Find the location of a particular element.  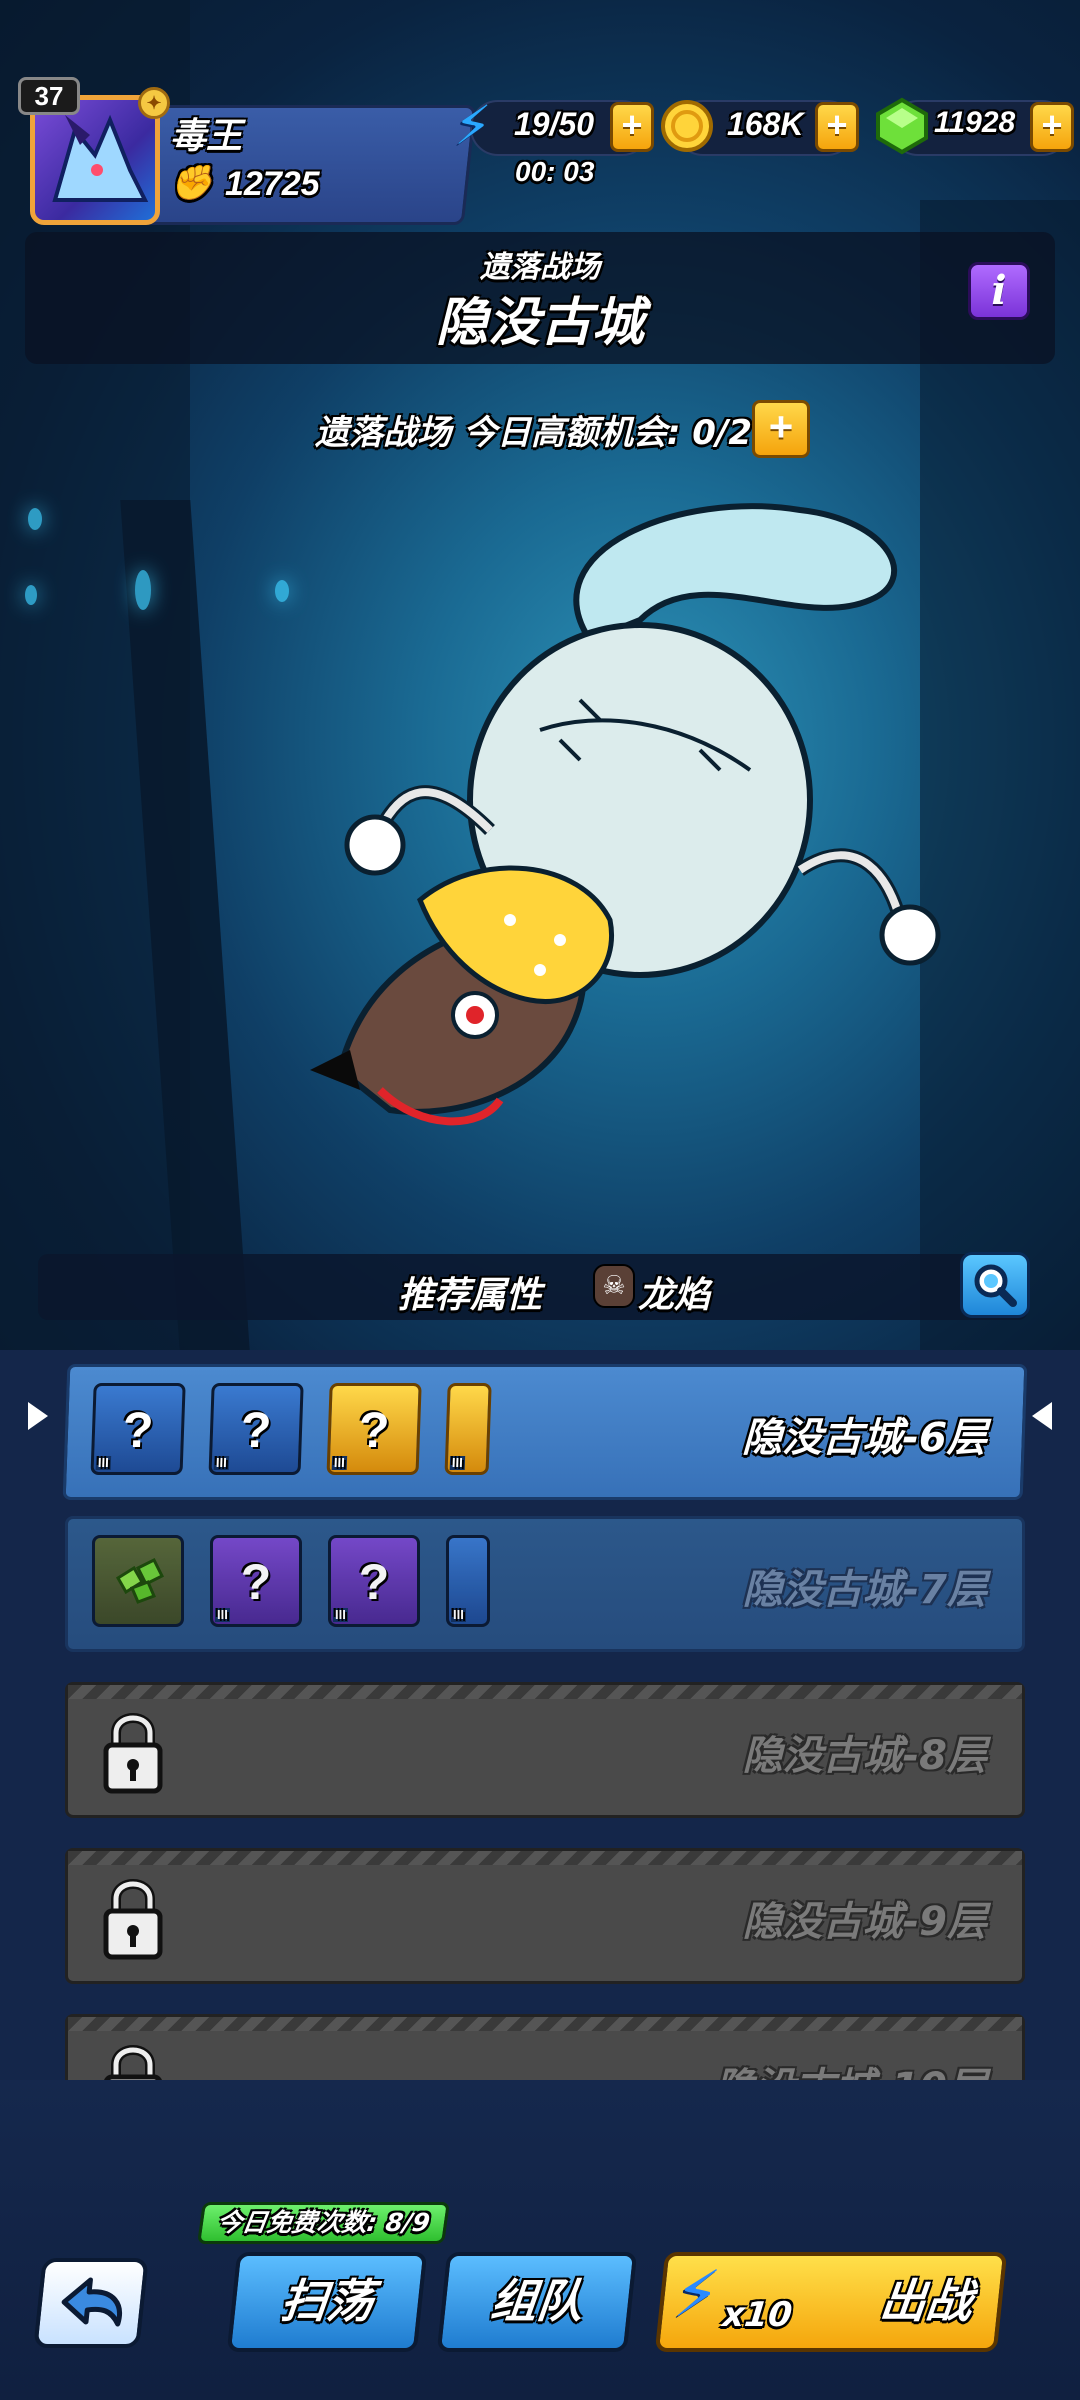

level-row-7: ? III ? III III 隐没古城-7层 is located at coordinates (545, 1584).